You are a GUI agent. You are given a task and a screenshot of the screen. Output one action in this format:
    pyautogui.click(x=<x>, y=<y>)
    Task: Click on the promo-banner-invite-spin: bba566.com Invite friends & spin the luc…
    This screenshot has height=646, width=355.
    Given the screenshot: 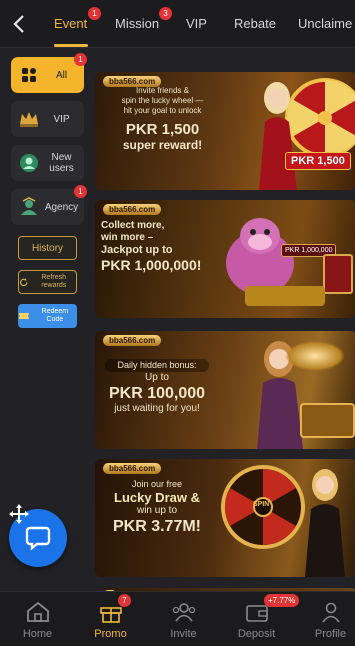 What is the action you would take?
    pyautogui.click(x=225, y=131)
    